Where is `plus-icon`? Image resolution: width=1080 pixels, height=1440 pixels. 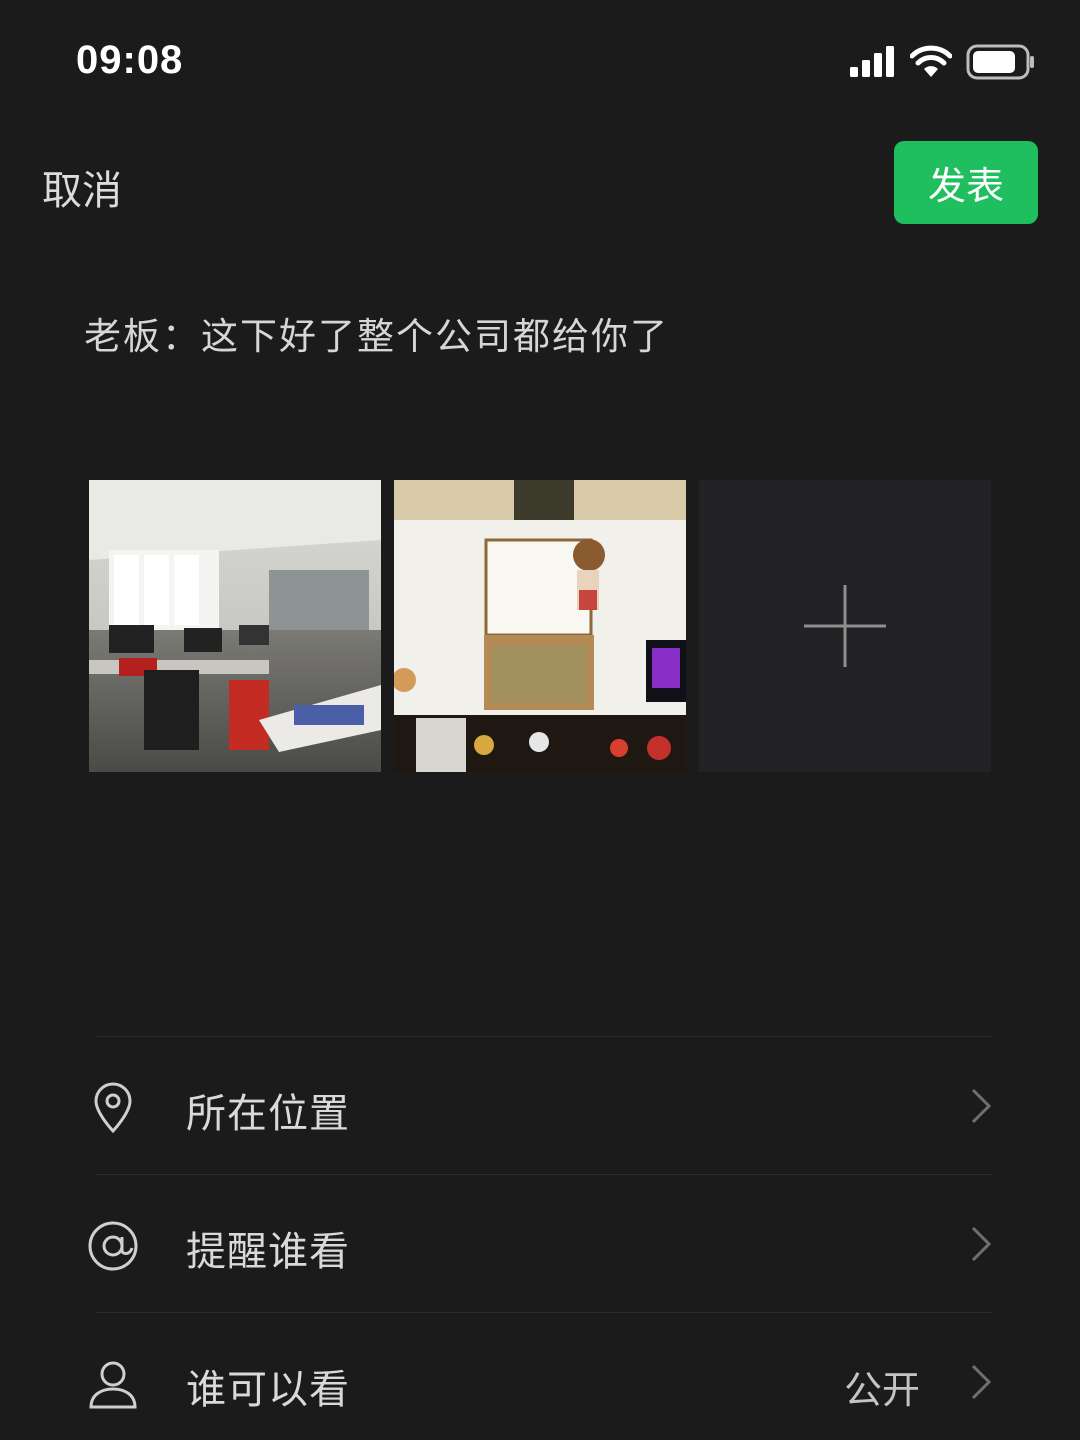
plus-icon is located at coordinates (845, 626).